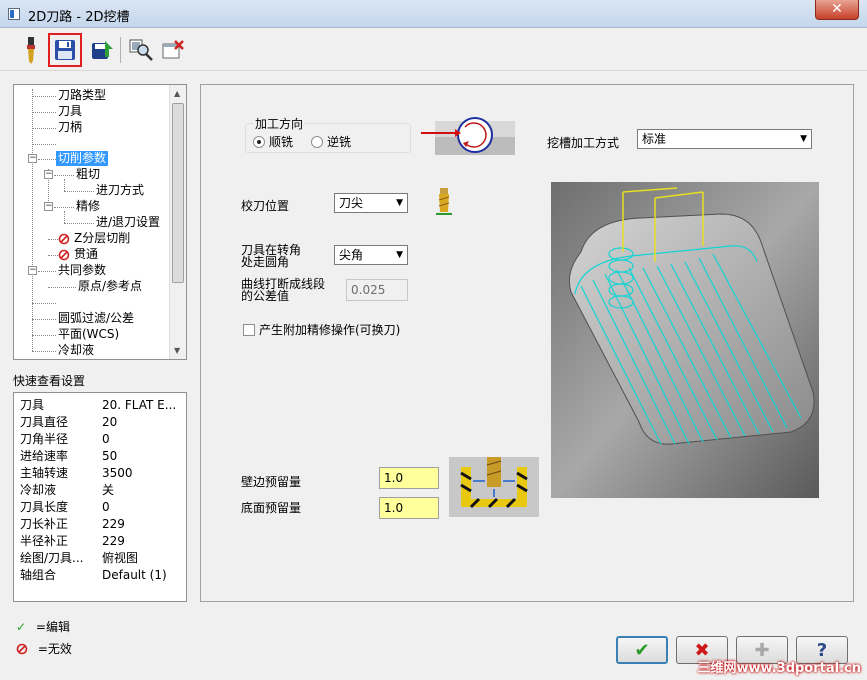 The width and height of the screenshot is (867, 680). I want to click on scroll-up-icon: ▲, so click(177, 93).